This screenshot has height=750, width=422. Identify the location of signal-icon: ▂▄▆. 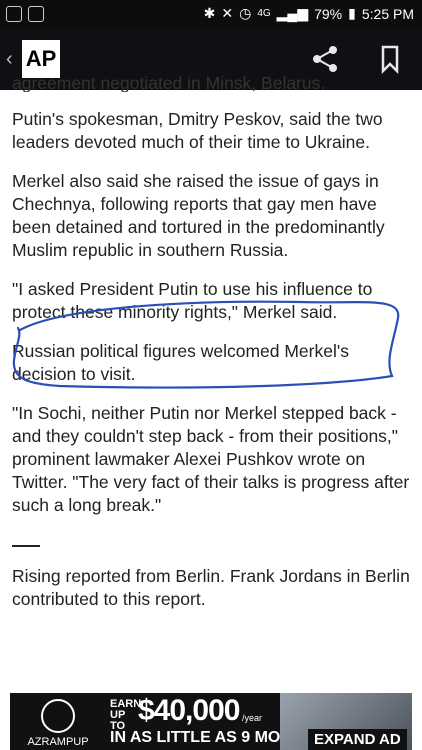
(292, 13).